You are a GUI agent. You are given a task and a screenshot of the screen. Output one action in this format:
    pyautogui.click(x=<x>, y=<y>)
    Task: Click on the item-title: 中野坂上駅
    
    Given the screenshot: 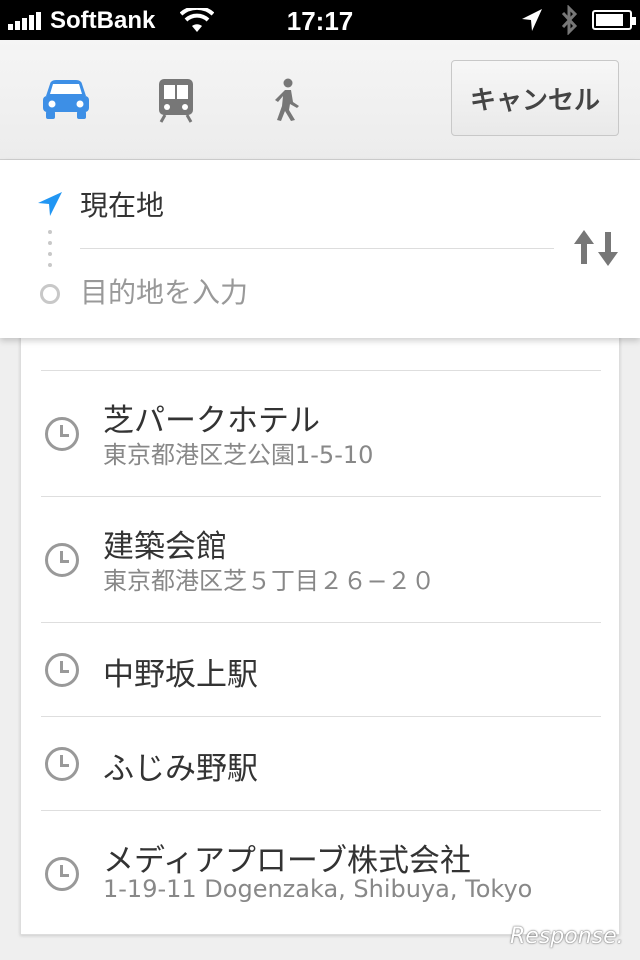 What is the action you would take?
    pyautogui.click(x=180, y=675)
    